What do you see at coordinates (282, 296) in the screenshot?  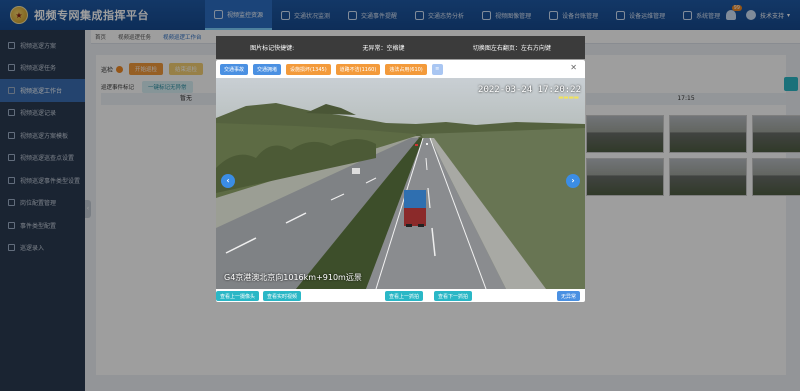 I see `realtime-video-button: 查看实时视频` at bounding box center [282, 296].